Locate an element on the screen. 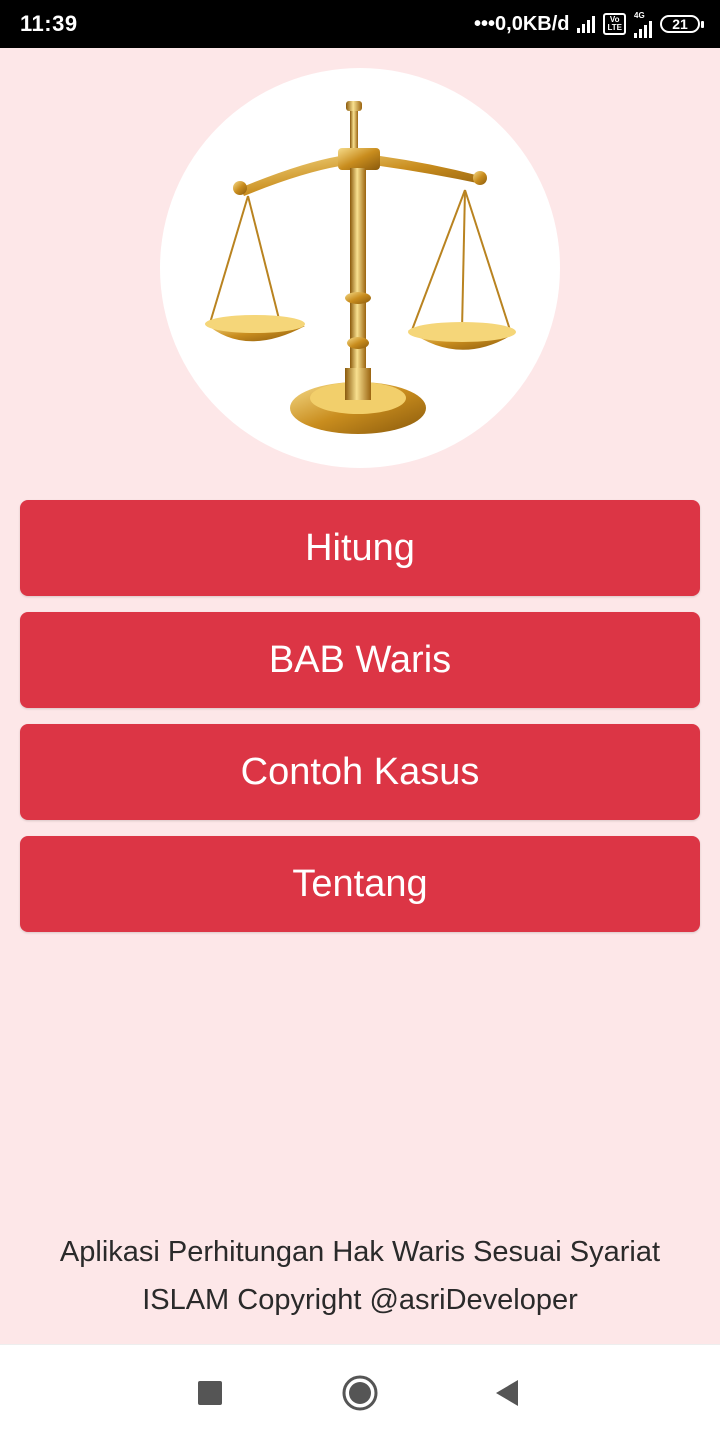 Image resolution: width=720 pixels, height=1441 pixels. system-nav-bar is located at coordinates (360, 1392).